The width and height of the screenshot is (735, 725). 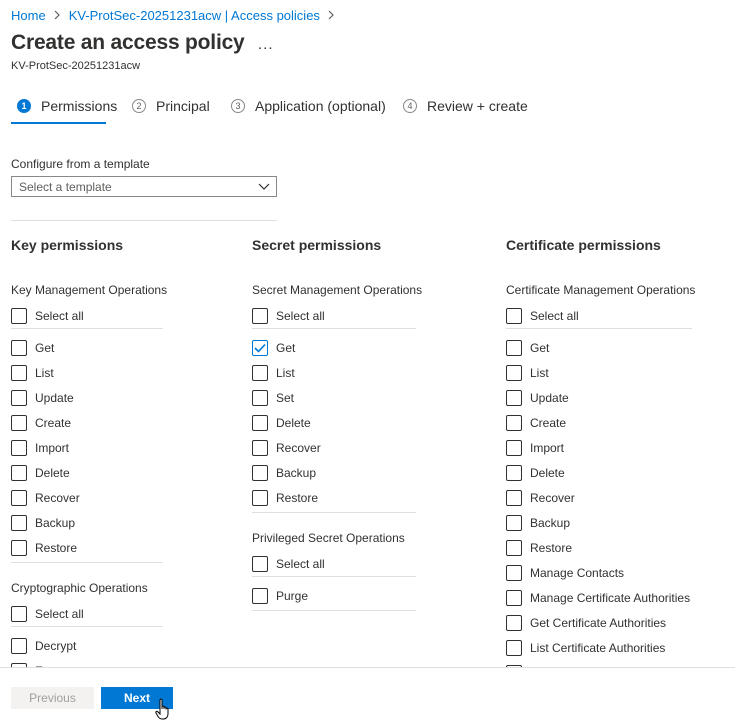 I want to click on cert-get-option: Get, so click(x=599, y=347).